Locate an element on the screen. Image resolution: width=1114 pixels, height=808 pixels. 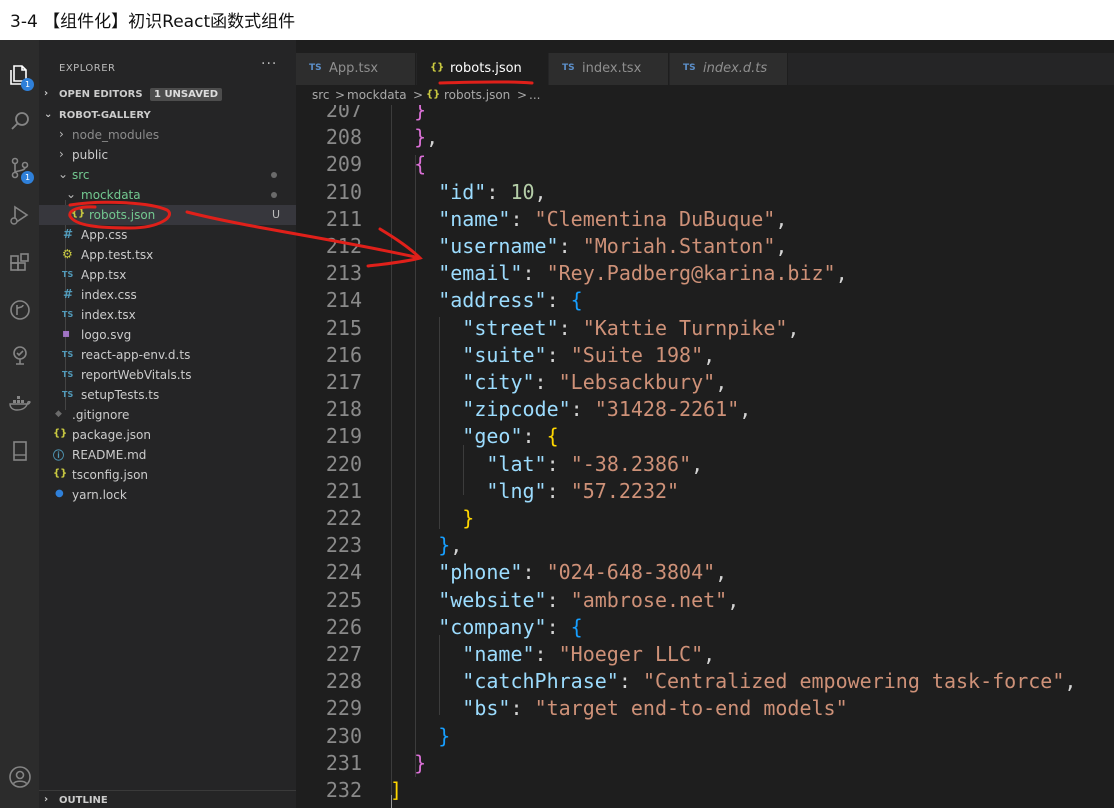
code-text: "lat": "-38.2386", is located at coordinates (595, 463).